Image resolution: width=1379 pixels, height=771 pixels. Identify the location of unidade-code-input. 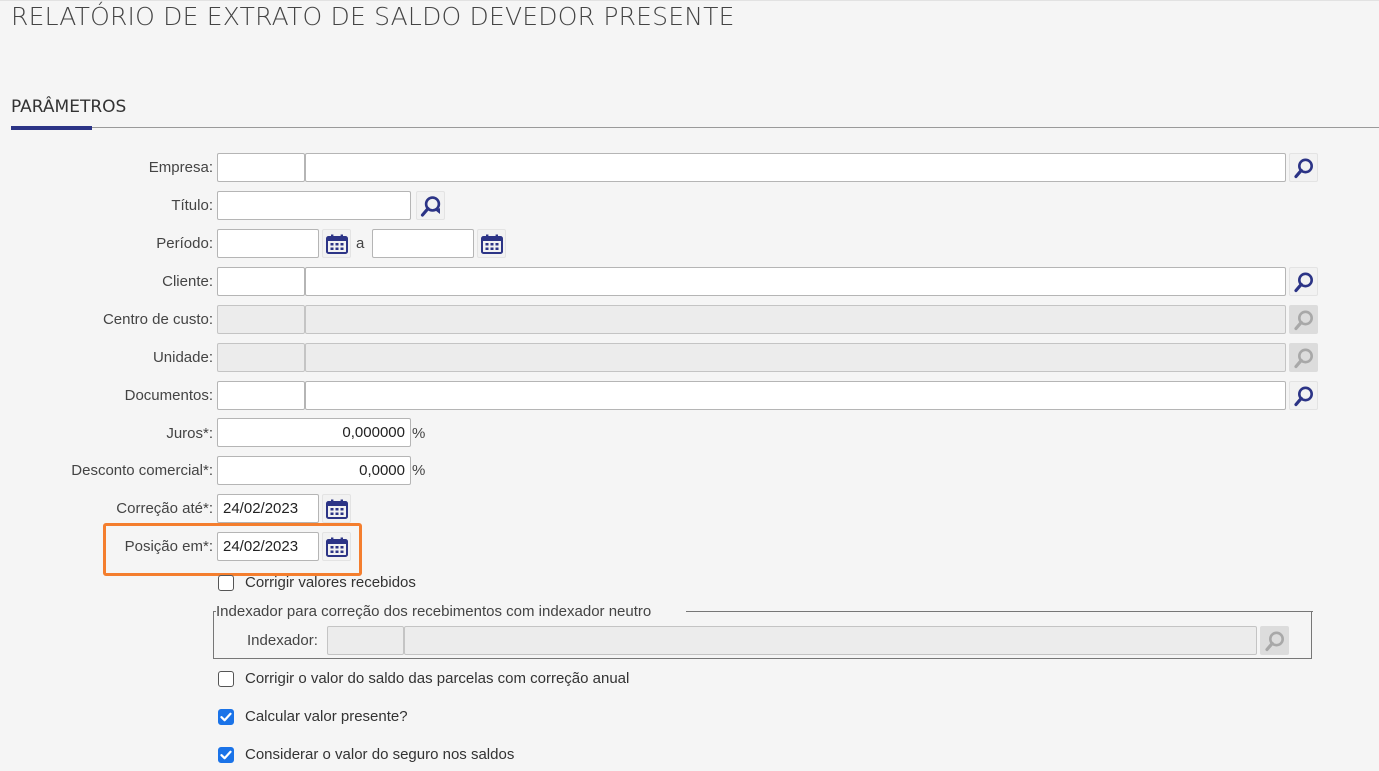
(261, 357).